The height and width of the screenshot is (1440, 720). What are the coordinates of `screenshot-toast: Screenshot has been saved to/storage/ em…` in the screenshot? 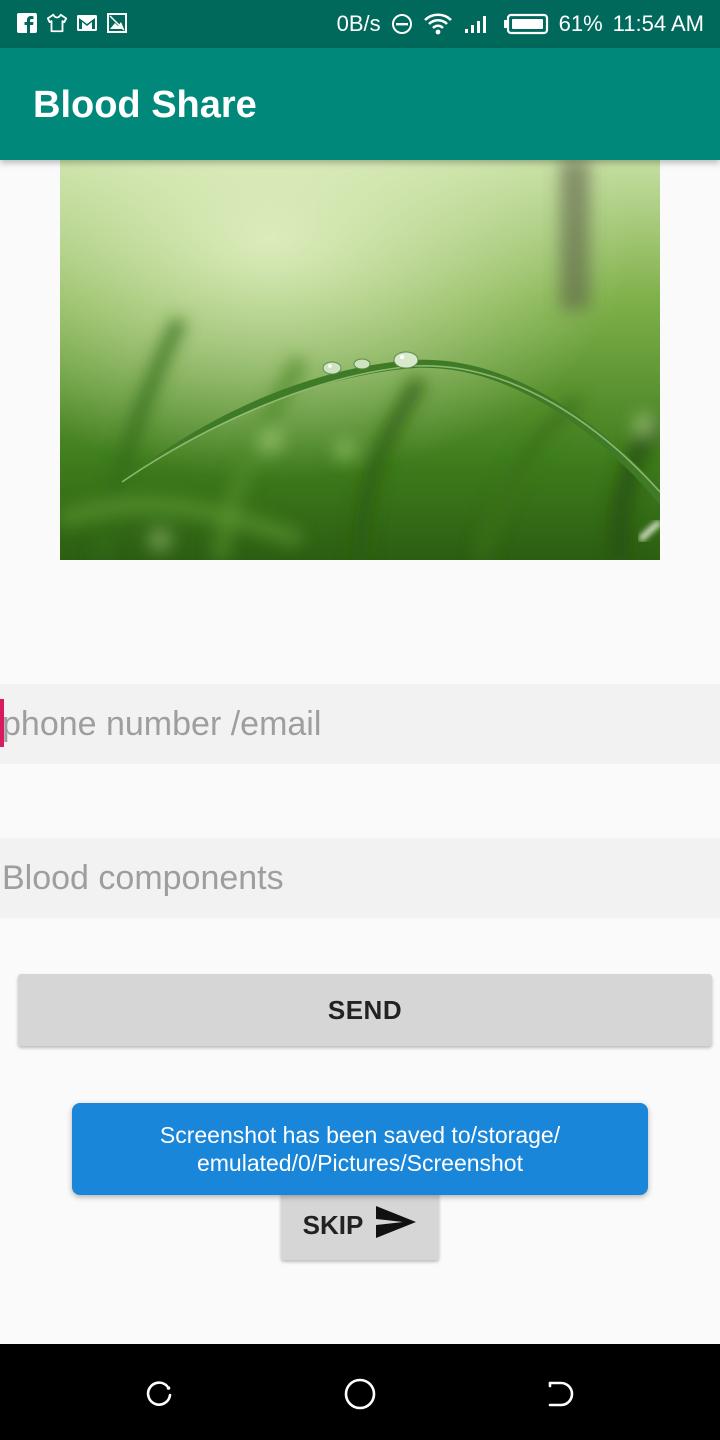 It's located at (360, 1149).